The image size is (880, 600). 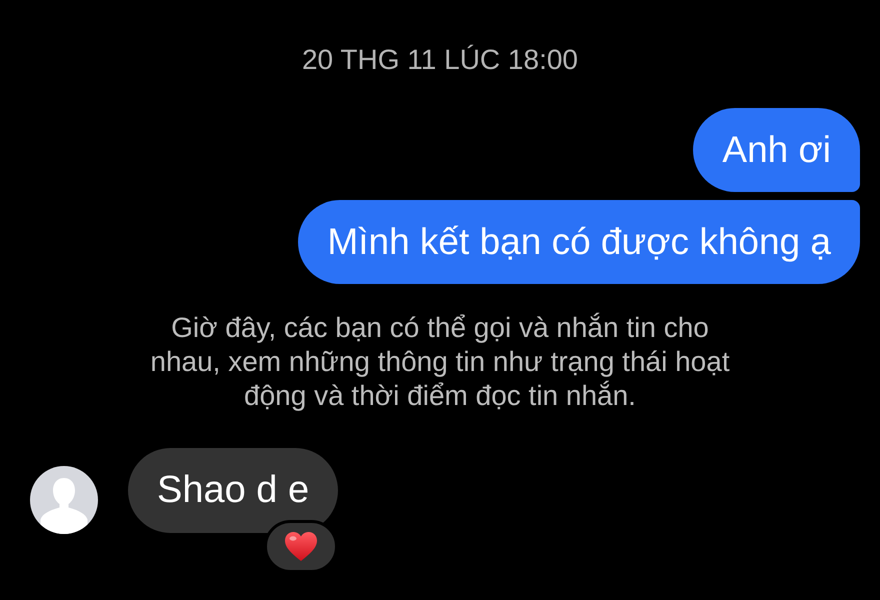 What do you see at coordinates (301, 546) in the screenshot?
I see `heart-icon` at bounding box center [301, 546].